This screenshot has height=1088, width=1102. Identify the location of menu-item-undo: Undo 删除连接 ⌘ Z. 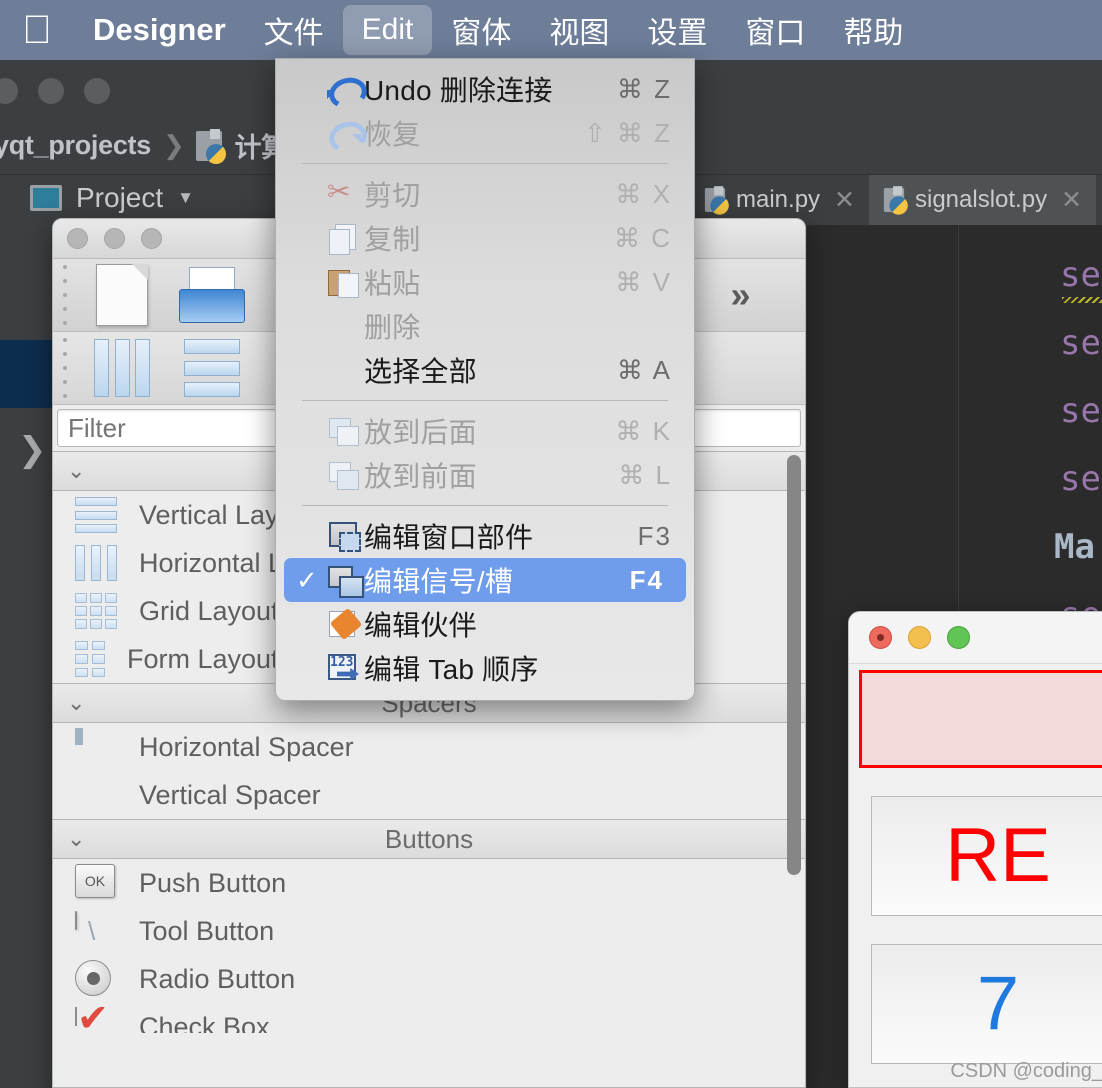
(485, 89).